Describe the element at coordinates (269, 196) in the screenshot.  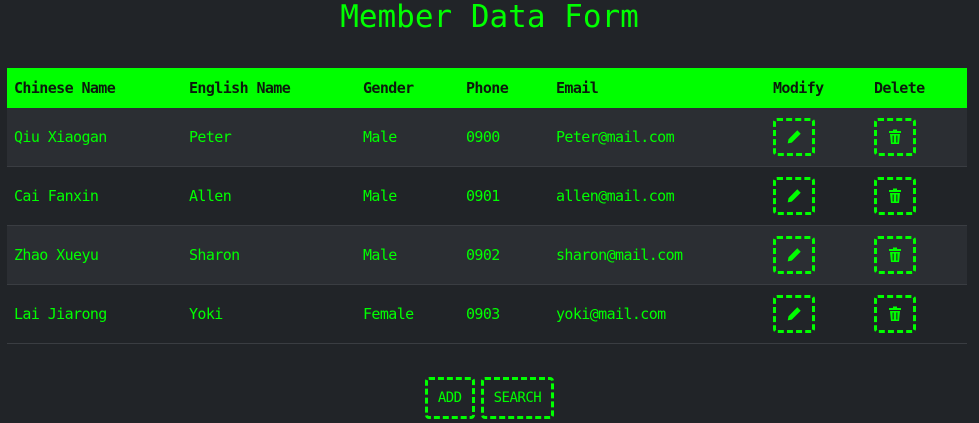
I see `cell-english-name: Allen` at that location.